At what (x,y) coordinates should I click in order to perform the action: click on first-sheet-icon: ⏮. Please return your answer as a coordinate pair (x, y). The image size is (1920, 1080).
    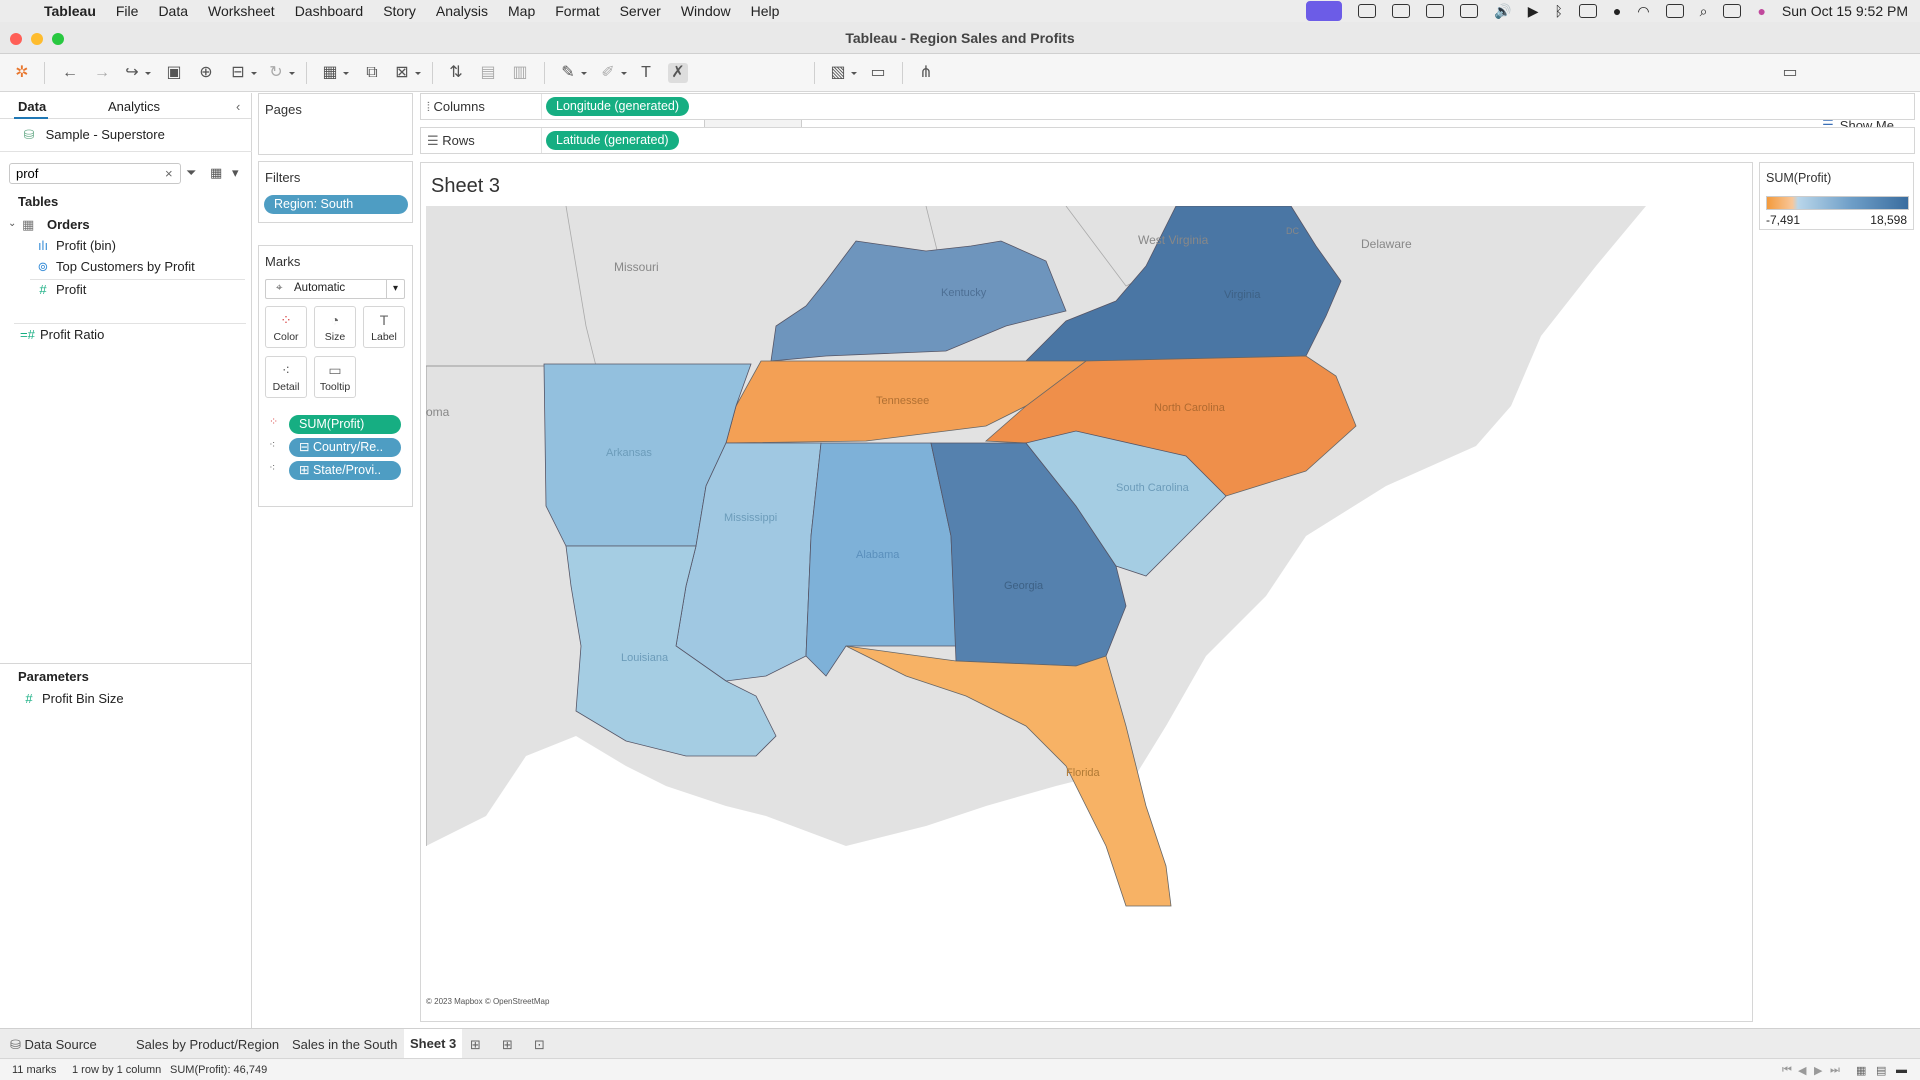
    Looking at the image, I should click on (1787, 1070).